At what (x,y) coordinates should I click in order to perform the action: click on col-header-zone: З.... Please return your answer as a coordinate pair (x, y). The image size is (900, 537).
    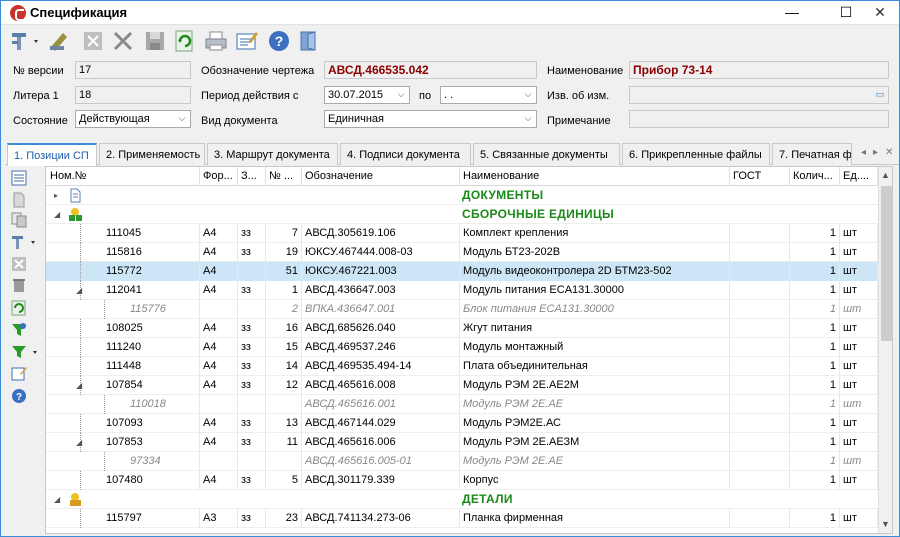
    Looking at the image, I should click on (252, 176).